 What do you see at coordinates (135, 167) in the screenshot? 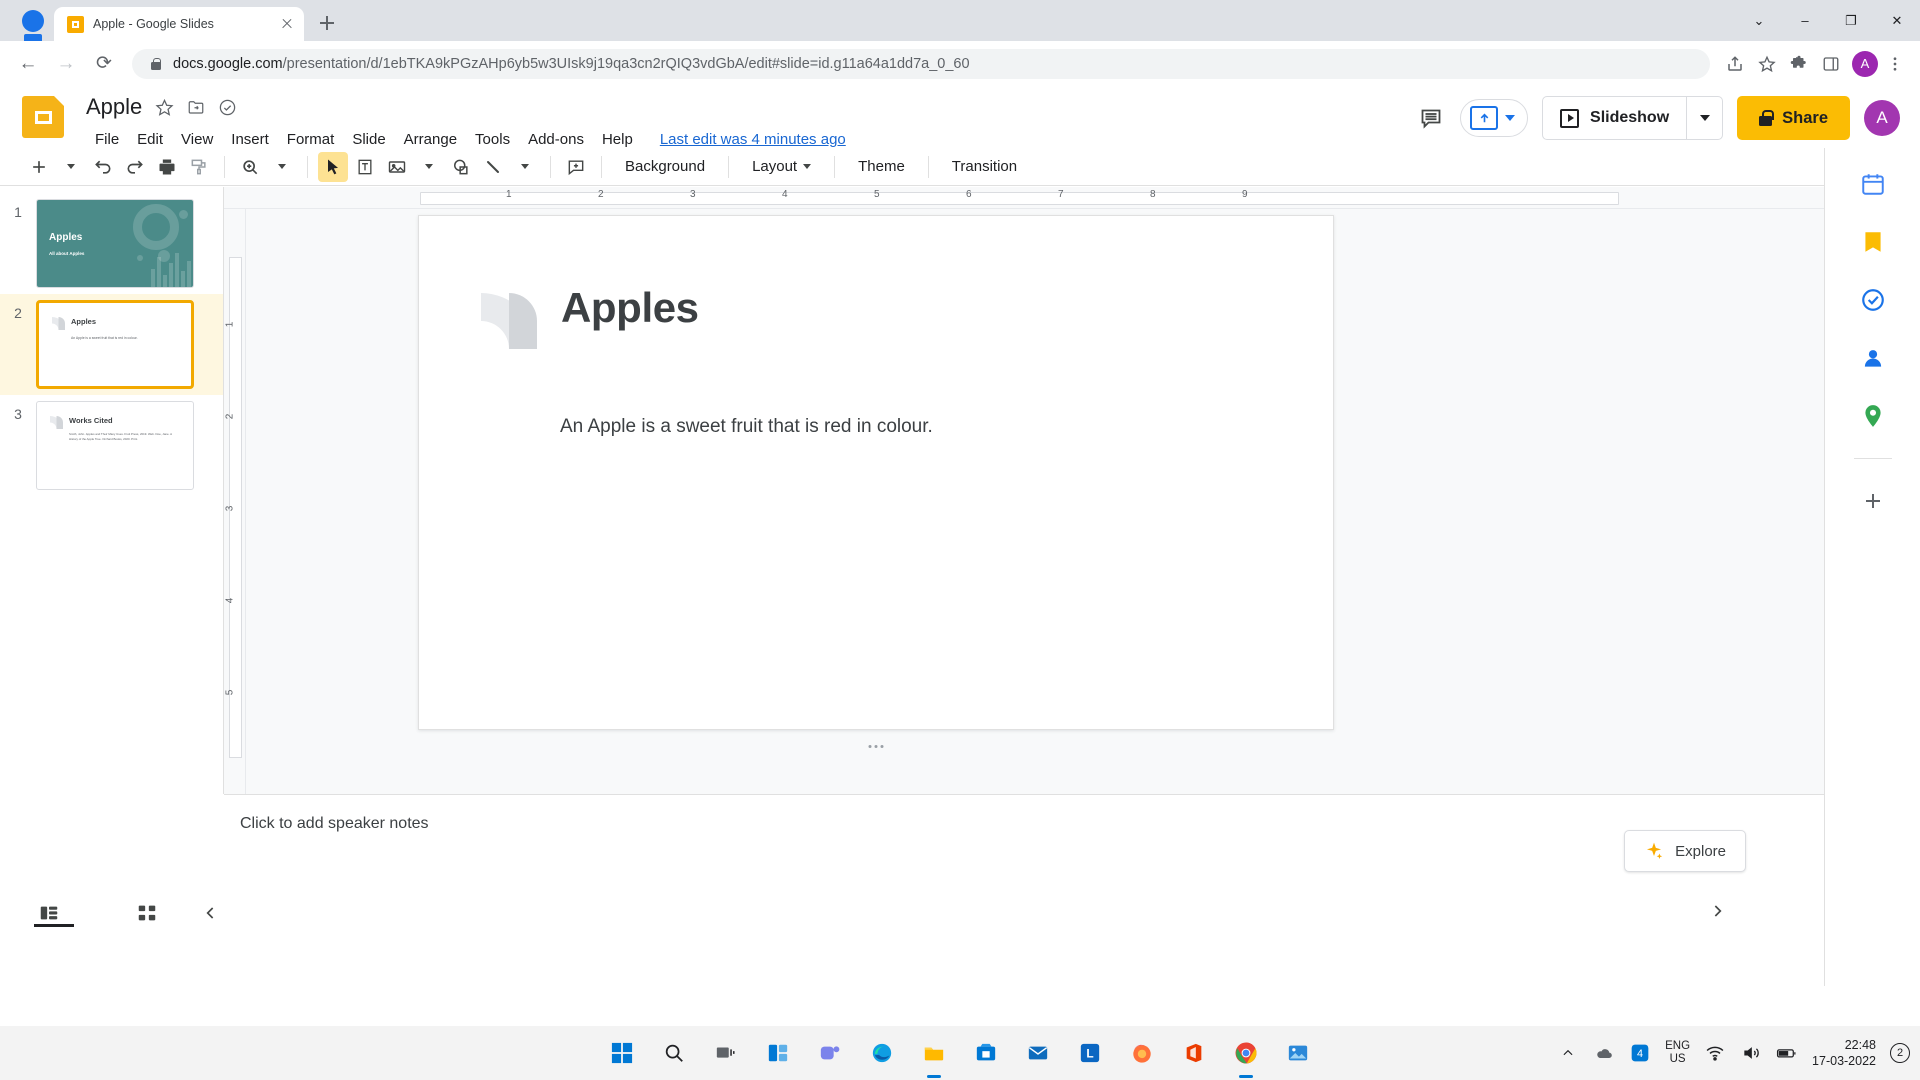
I see `redo-button` at bounding box center [135, 167].